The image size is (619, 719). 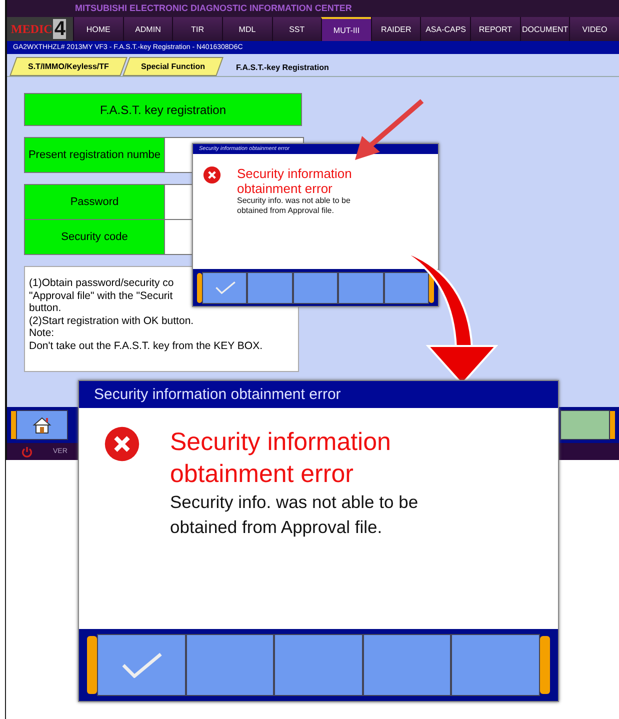 I want to click on nav-tab: RAIDER, so click(x=395, y=29).